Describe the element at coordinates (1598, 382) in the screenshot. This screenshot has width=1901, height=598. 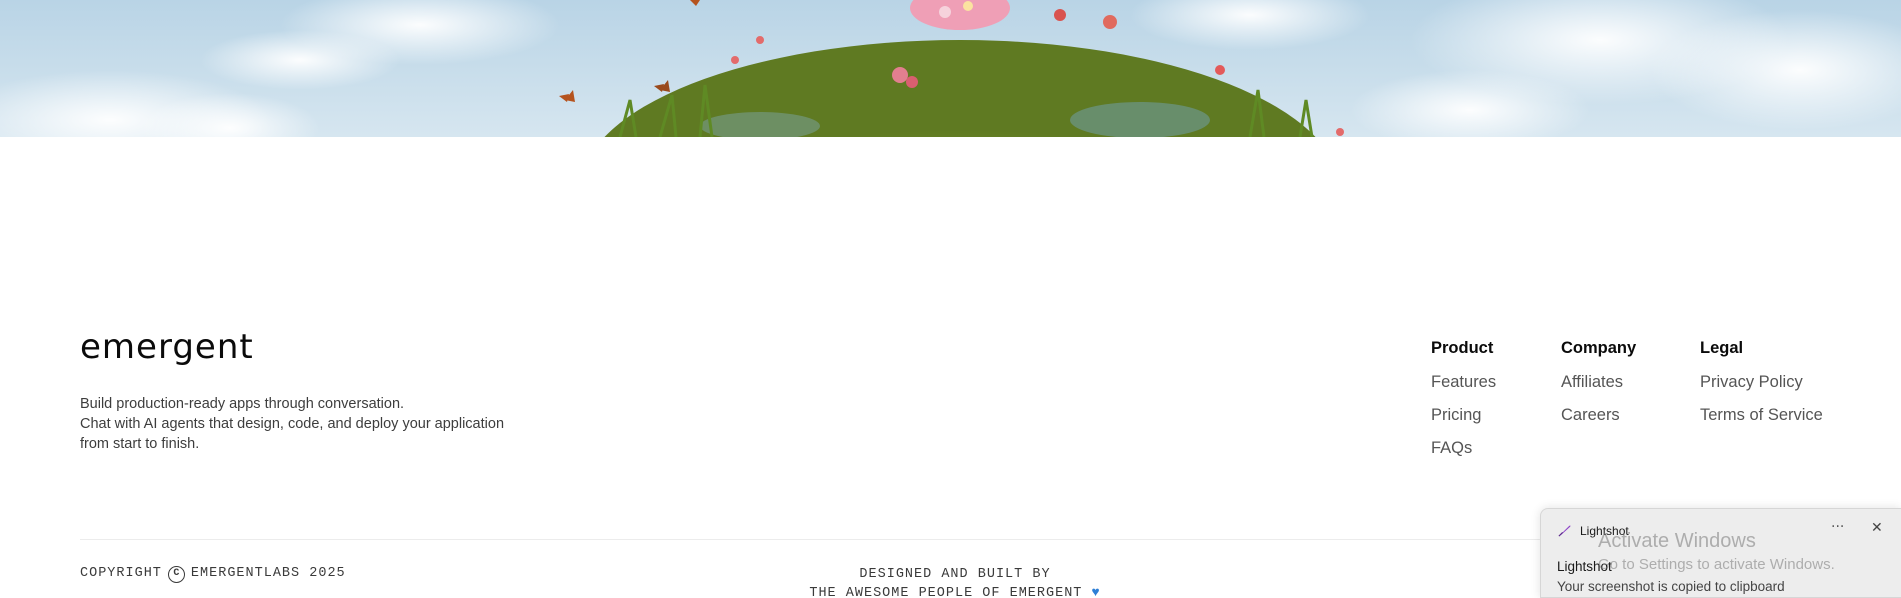
I see `footer-link-affiliates: Affiliates` at that location.